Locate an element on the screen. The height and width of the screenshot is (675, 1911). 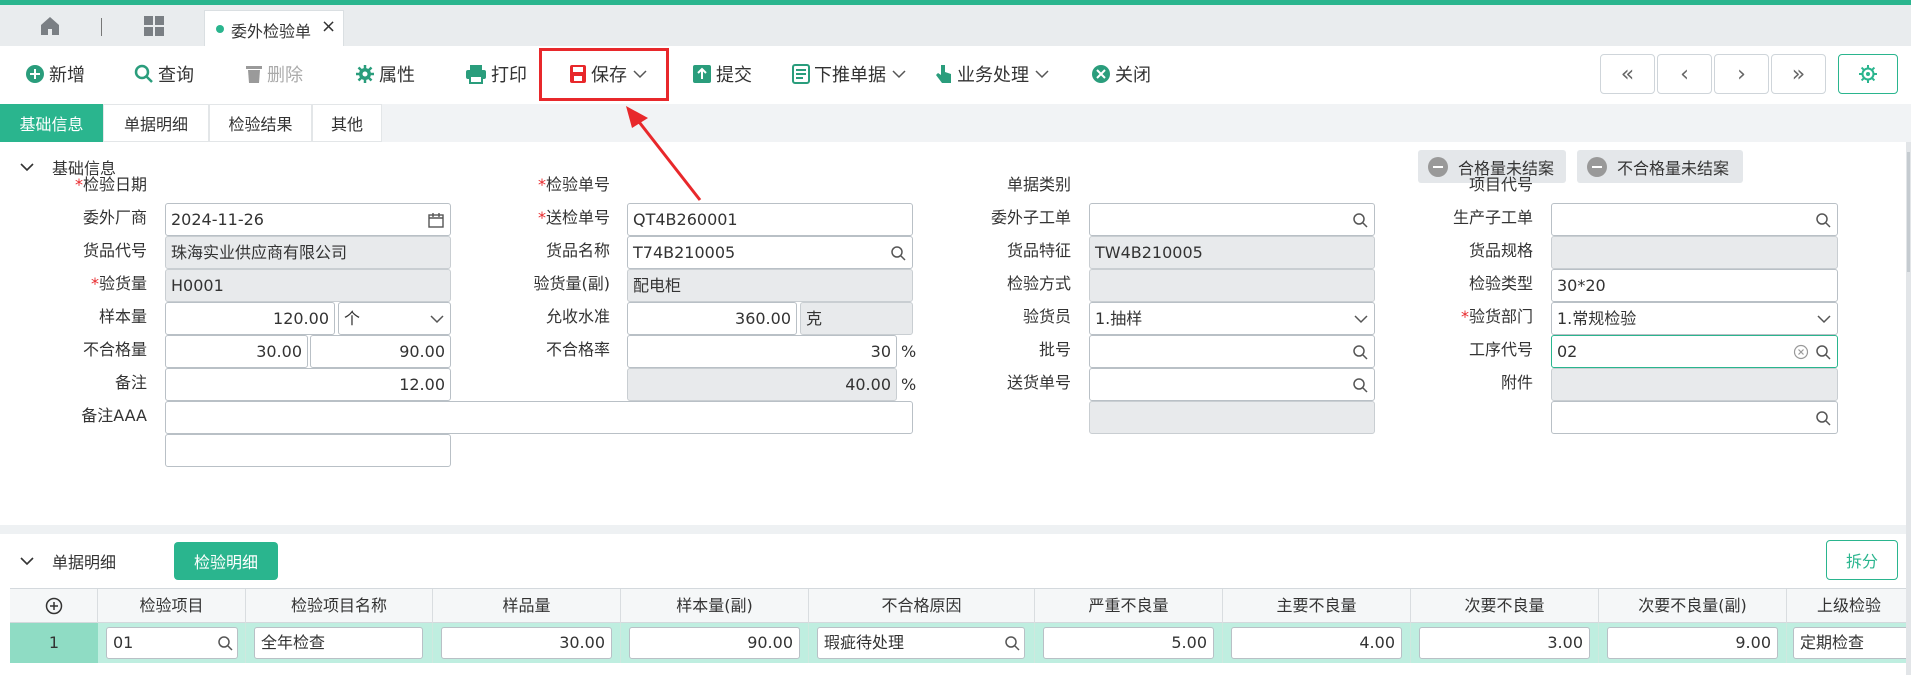
cell-minor-value: 3.00 is located at coordinates (1504, 643).